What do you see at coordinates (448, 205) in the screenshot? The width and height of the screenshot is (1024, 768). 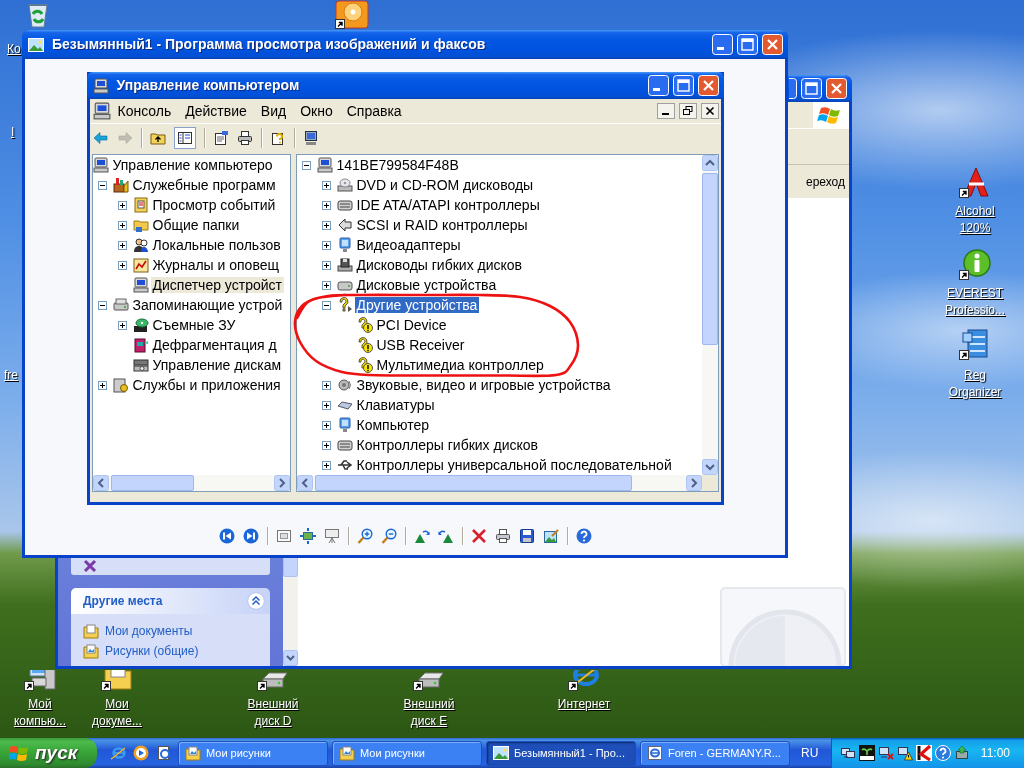 I see `tree-item: IDE ATA/ATAPI контроллеры` at bounding box center [448, 205].